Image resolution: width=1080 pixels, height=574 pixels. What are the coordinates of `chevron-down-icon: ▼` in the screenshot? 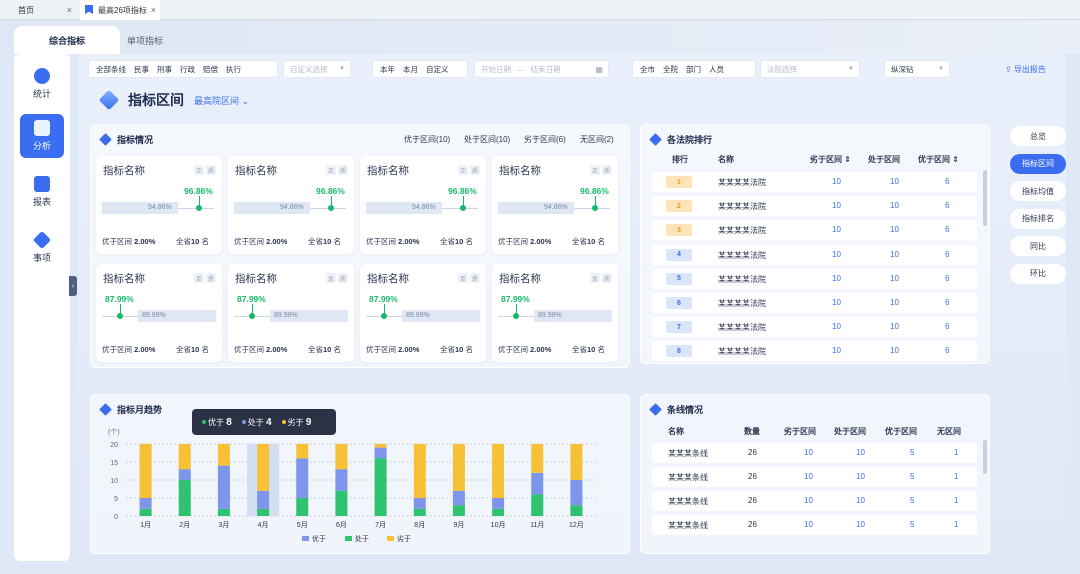 It's located at (941, 69).